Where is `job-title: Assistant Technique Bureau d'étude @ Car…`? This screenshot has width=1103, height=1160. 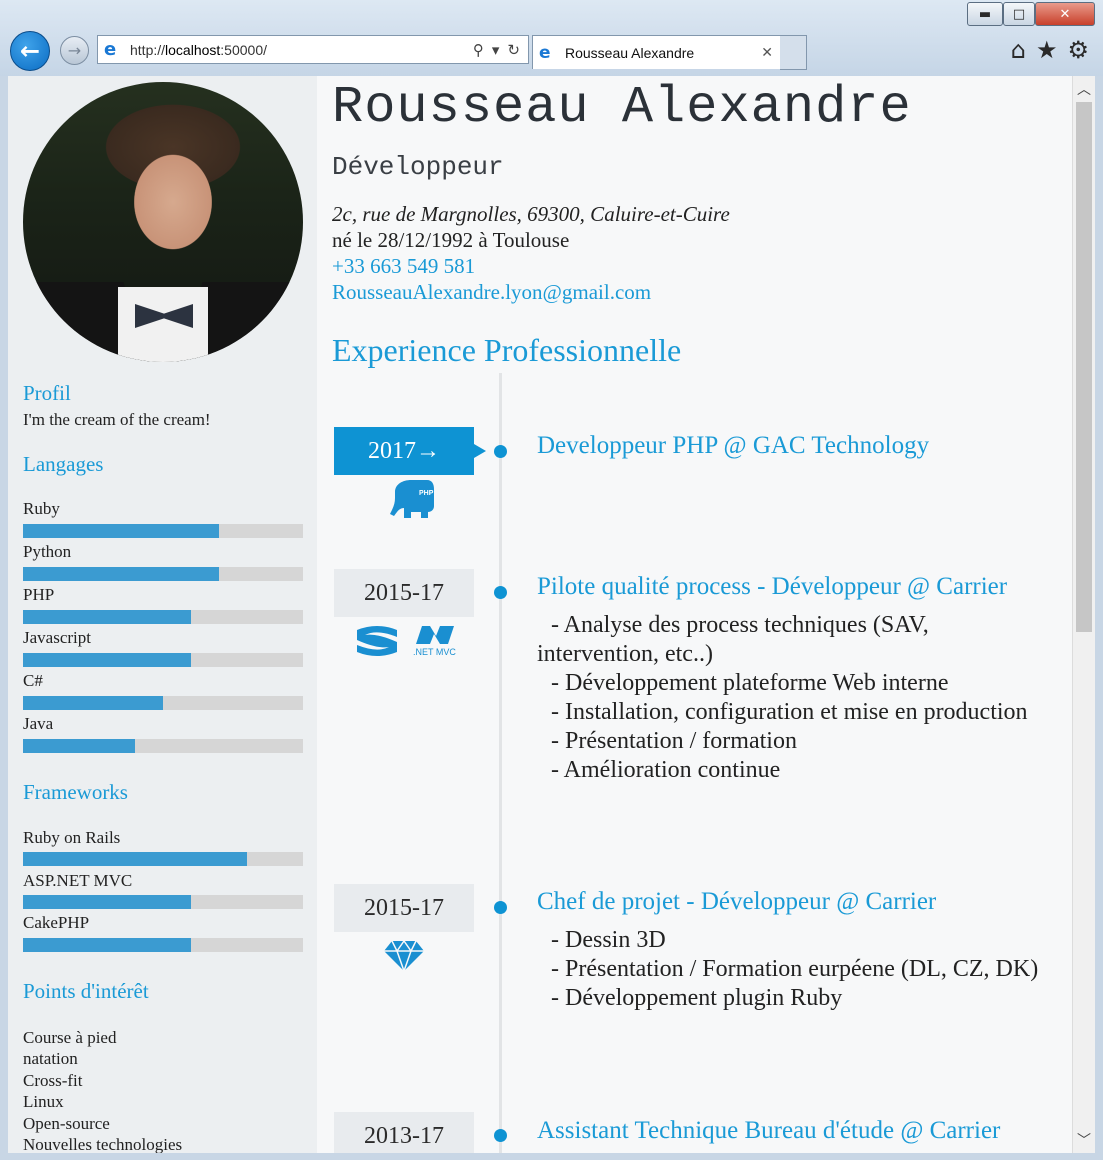 job-title: Assistant Technique Bureau d'étude @ Car… is located at coordinates (768, 1131).